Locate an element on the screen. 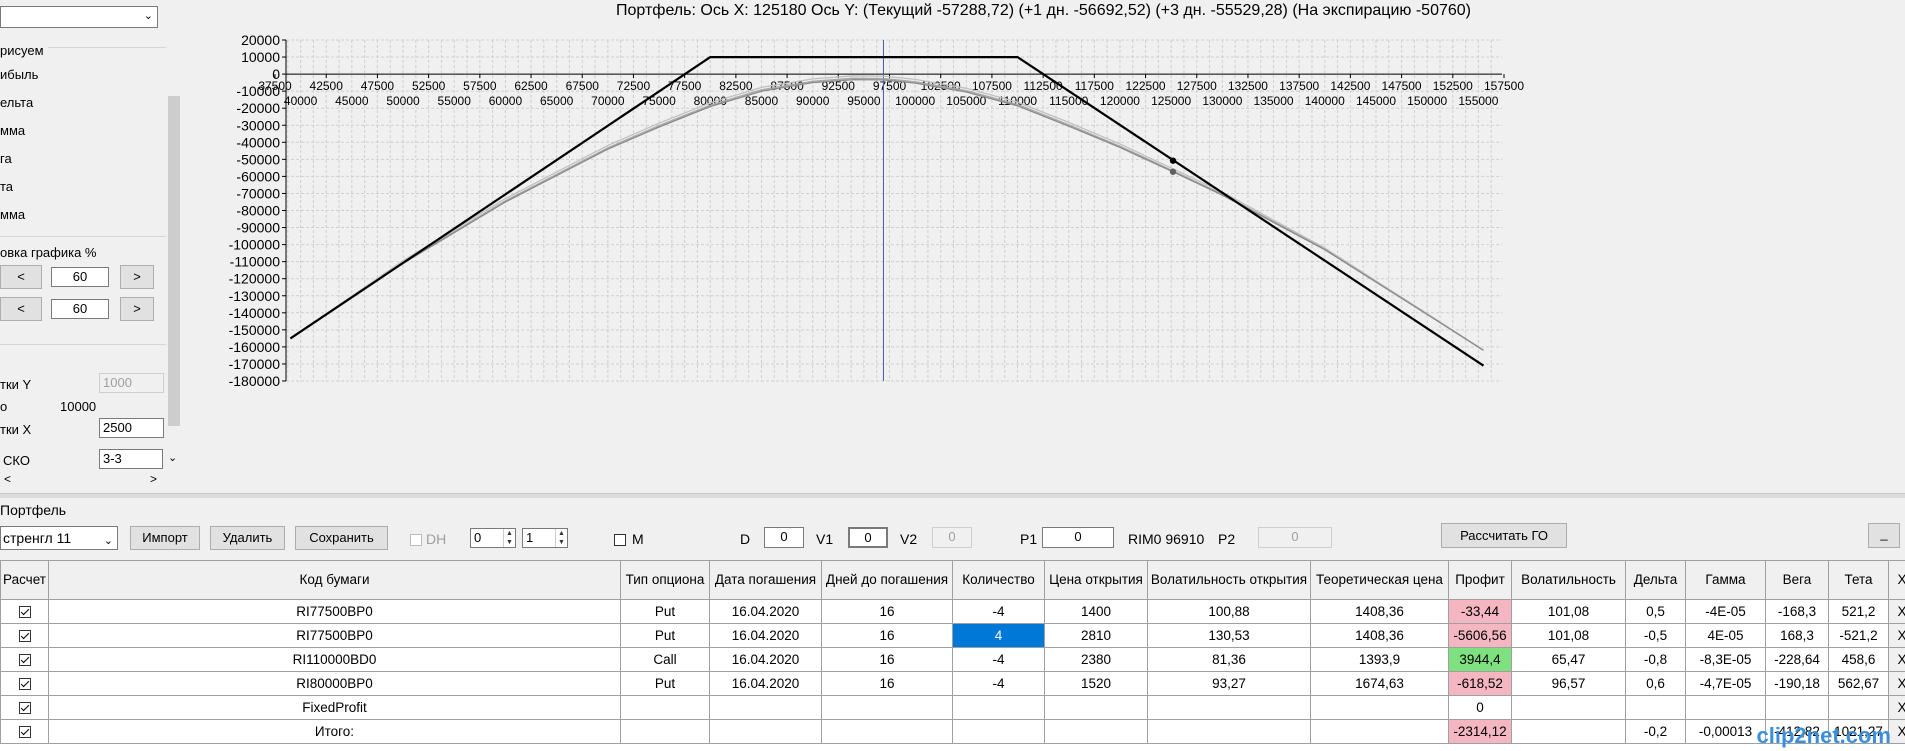  chevron-down-icon: ⌄ is located at coordinates (172, 457).